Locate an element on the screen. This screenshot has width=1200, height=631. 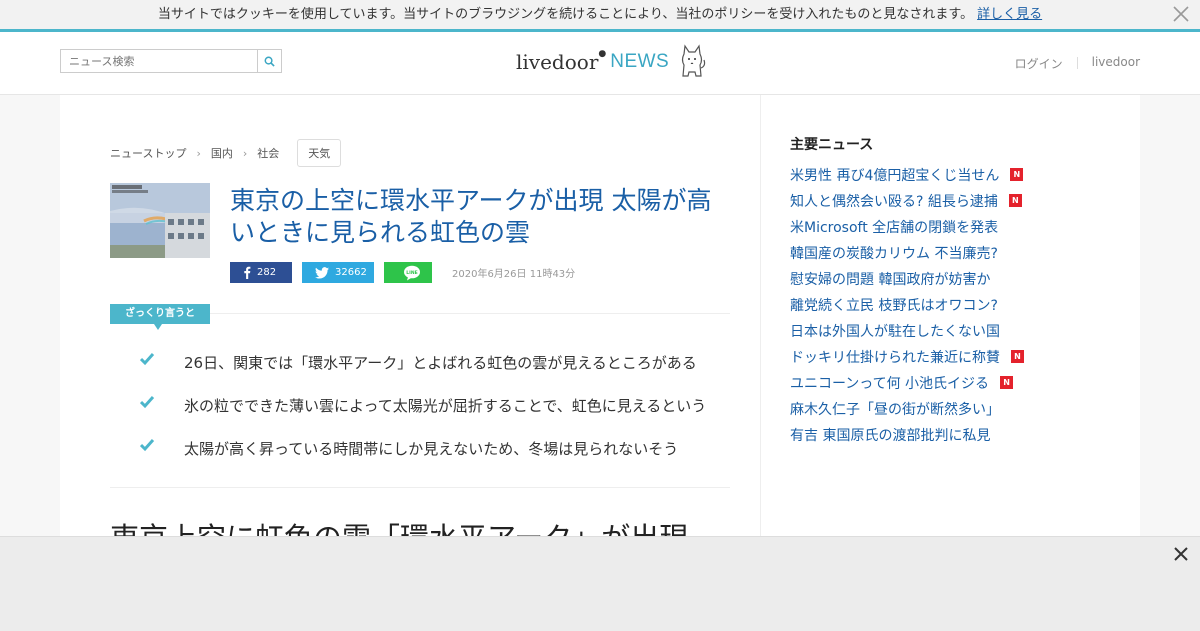
line-share-button: LINE is located at coordinates (408, 272).